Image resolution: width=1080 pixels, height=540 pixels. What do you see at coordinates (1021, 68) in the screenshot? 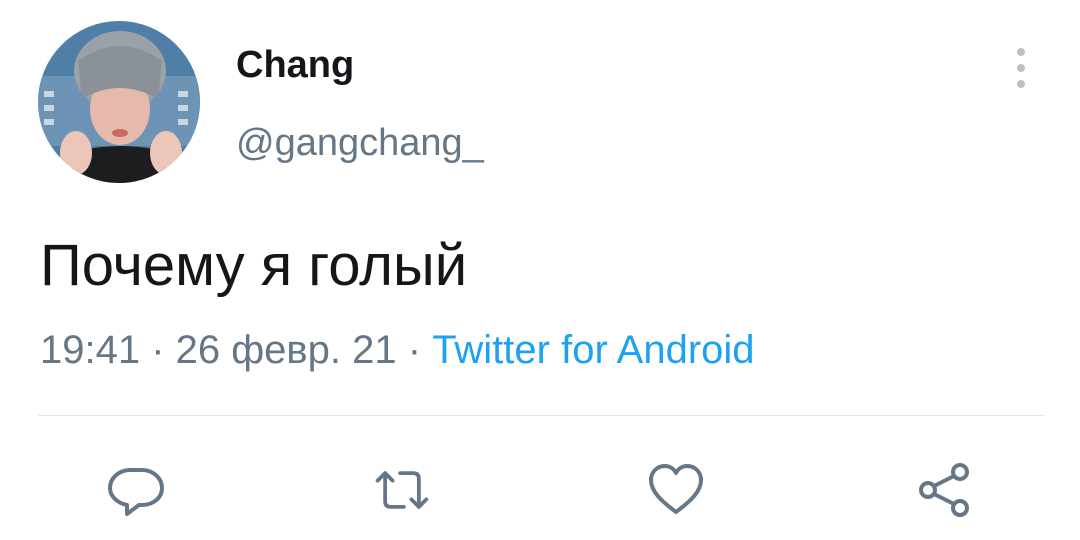
I see `more-vertical-icon` at bounding box center [1021, 68].